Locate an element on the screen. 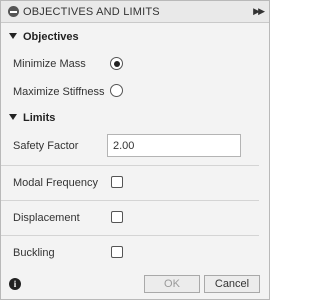 Image resolution: width=320 pixels, height=300 pixels. maximize-stiffness-label: Maximize Stiffness is located at coordinates (59, 92).